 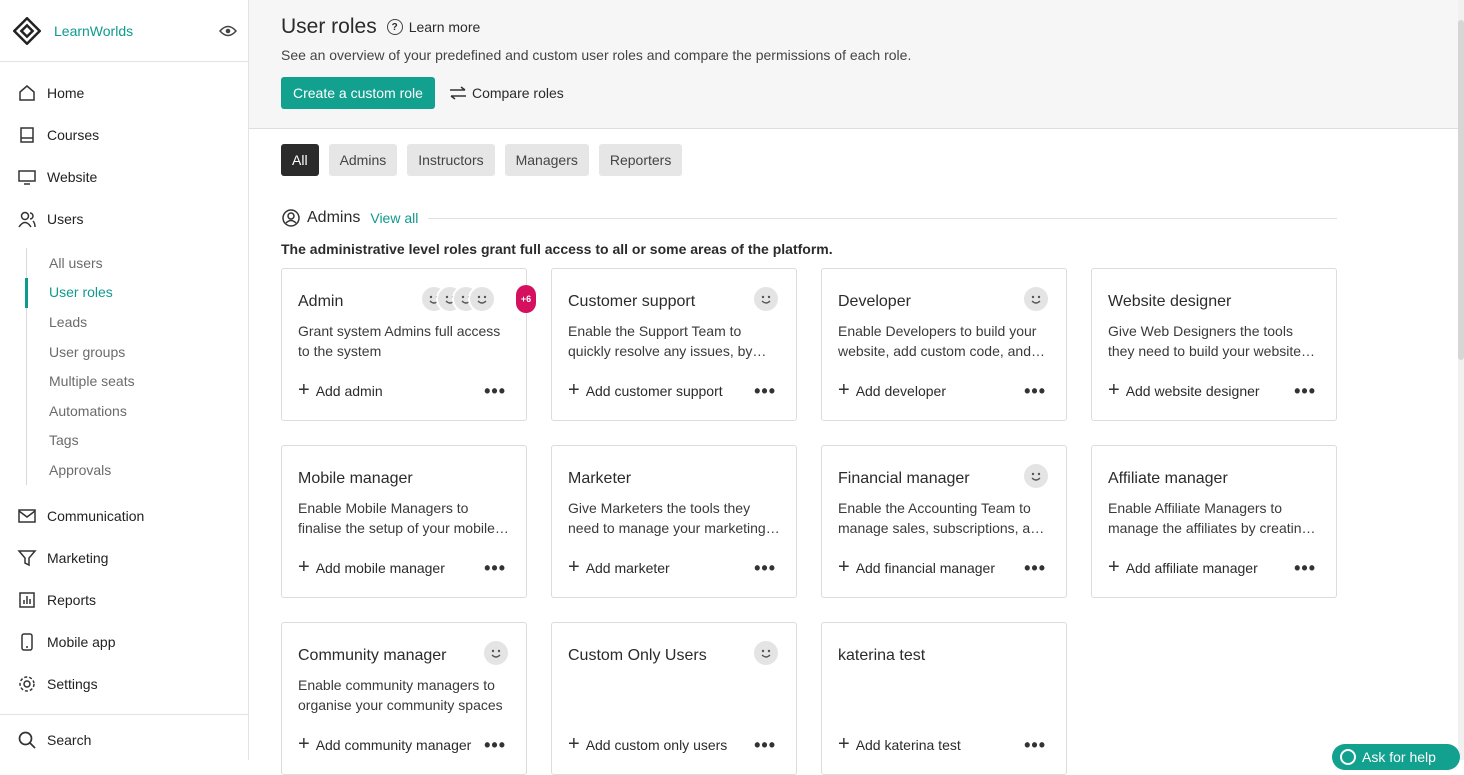 What do you see at coordinates (148, 263) in the screenshot?
I see `sub-item-all-users: All users` at bounding box center [148, 263].